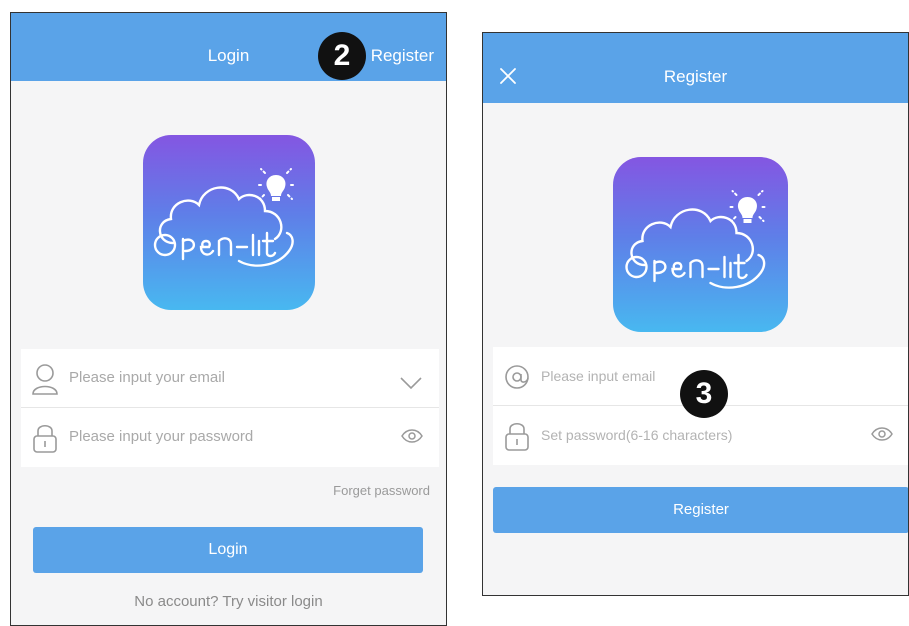  What do you see at coordinates (598, 376) in the screenshot?
I see `register-email-placeholder: Please input email` at bounding box center [598, 376].